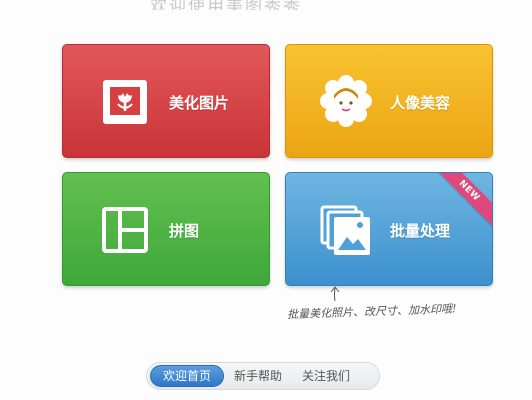 The width and height of the screenshot is (532, 400). Describe the element at coordinates (371, 312) in the screenshot. I see `batch-hint-text: 批量美化照片、改尺寸、加水印哦!` at that location.